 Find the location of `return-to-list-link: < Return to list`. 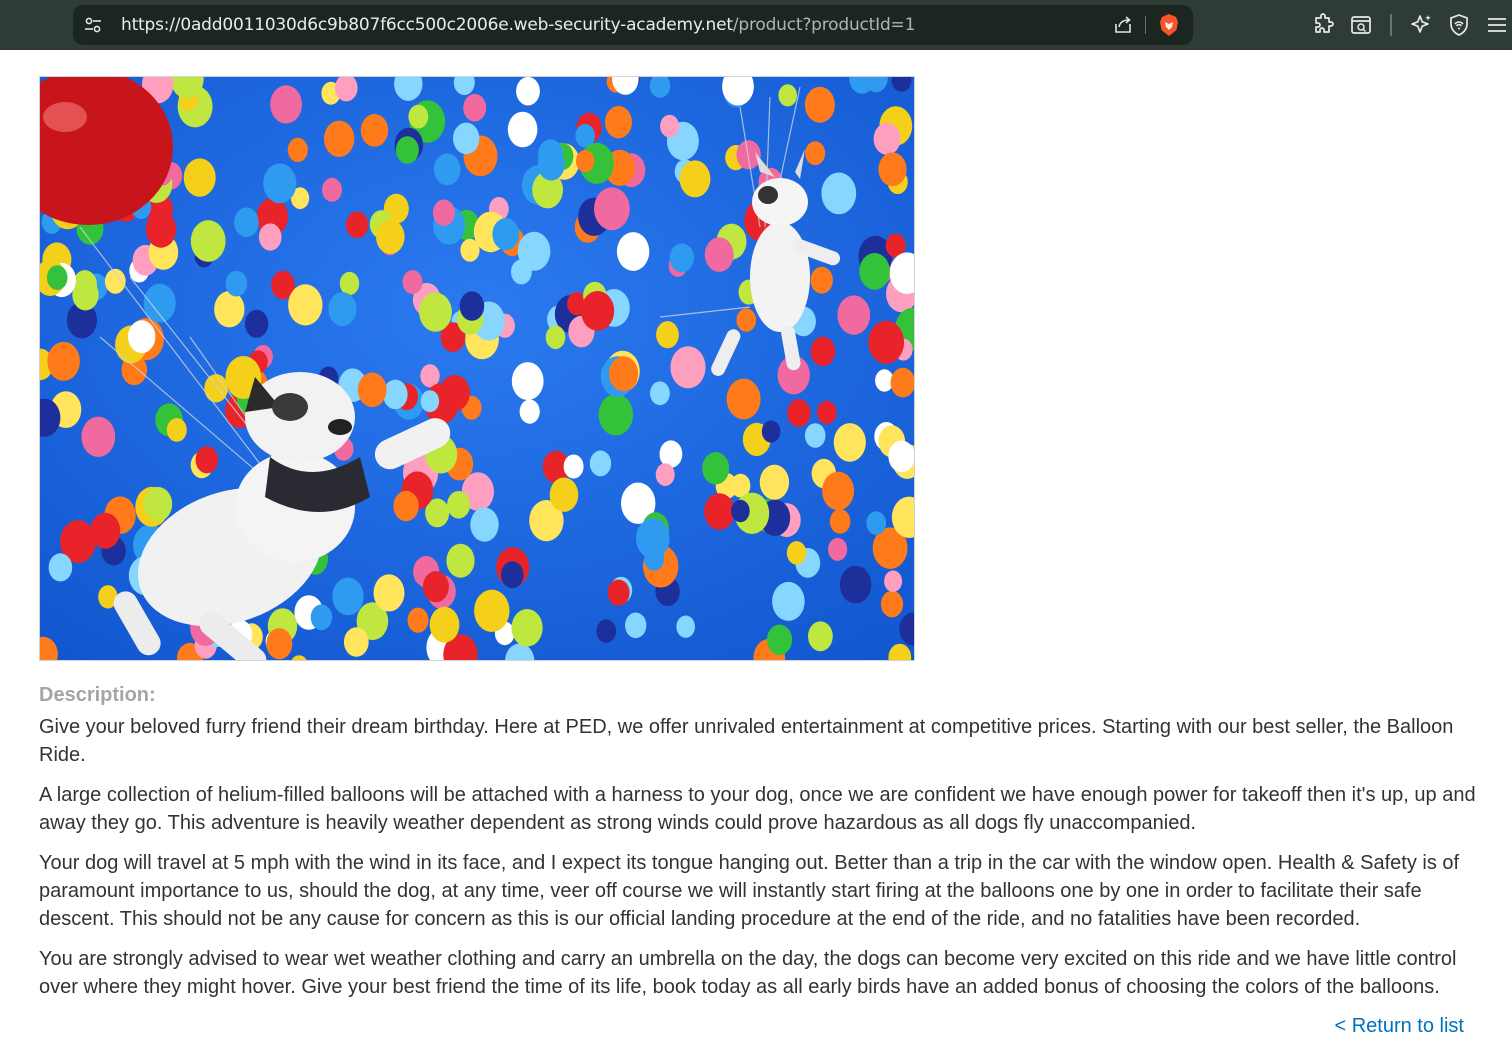

return-to-list-link: < Return to list is located at coordinates (1399, 1026).